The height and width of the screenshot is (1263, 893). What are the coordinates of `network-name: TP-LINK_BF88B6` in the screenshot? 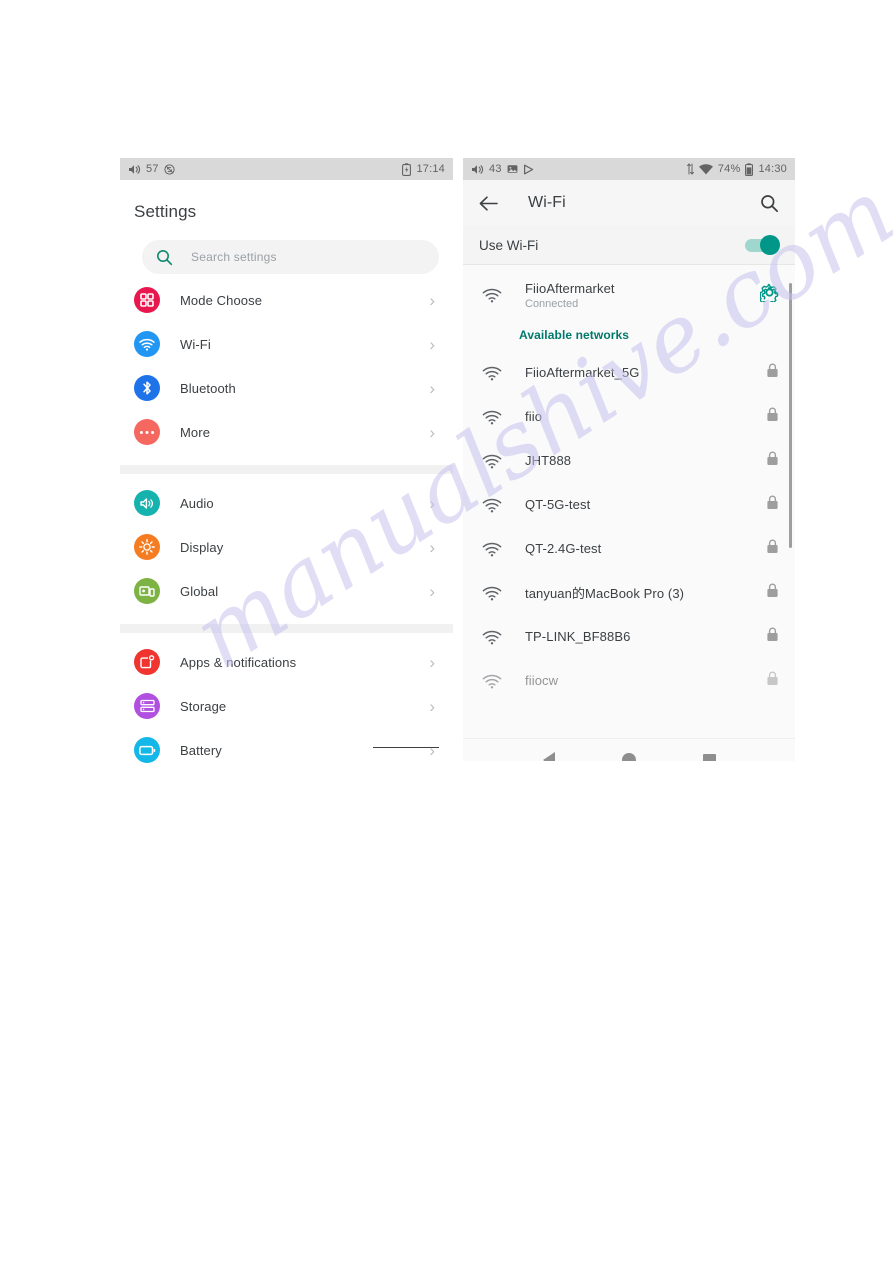 It's located at (578, 636).